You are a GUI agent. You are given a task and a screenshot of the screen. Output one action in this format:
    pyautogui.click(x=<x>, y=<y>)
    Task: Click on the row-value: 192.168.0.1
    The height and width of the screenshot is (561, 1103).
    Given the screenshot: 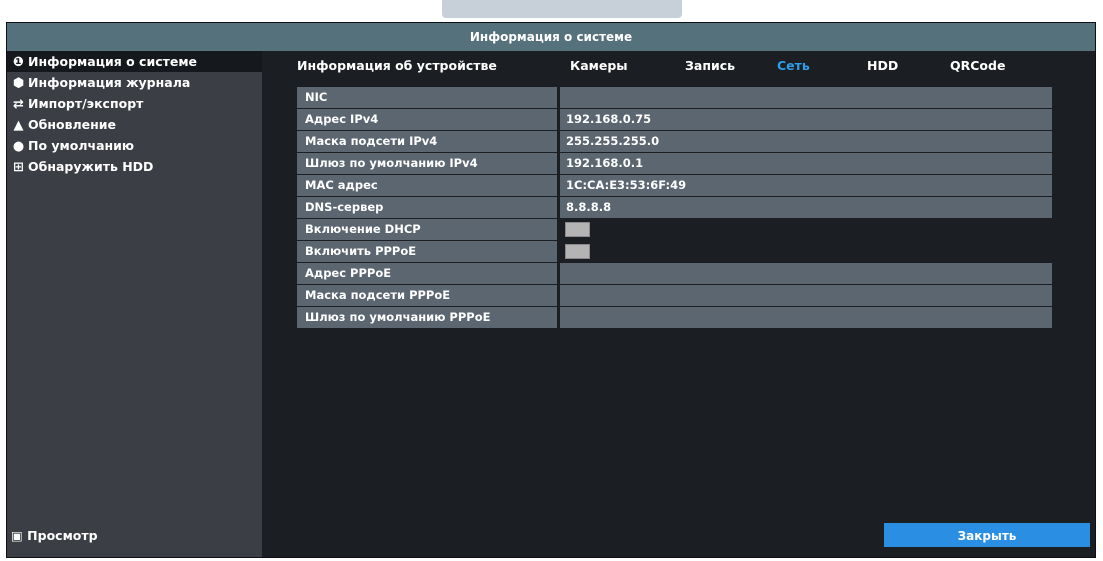 What is the action you would take?
    pyautogui.click(x=806, y=163)
    